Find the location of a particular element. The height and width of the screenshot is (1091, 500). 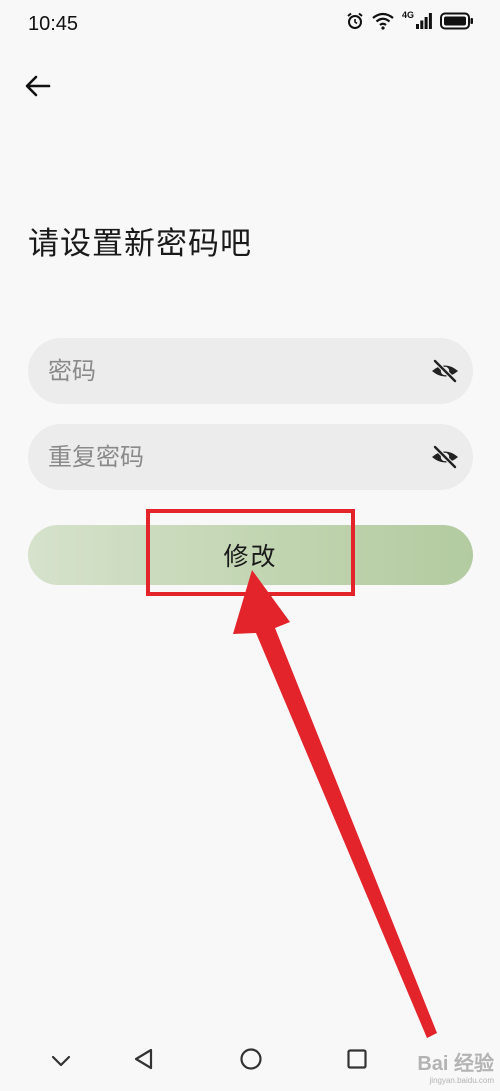

watermark-sub: jingyan.baidu.com is located at coordinates (461, 1080).